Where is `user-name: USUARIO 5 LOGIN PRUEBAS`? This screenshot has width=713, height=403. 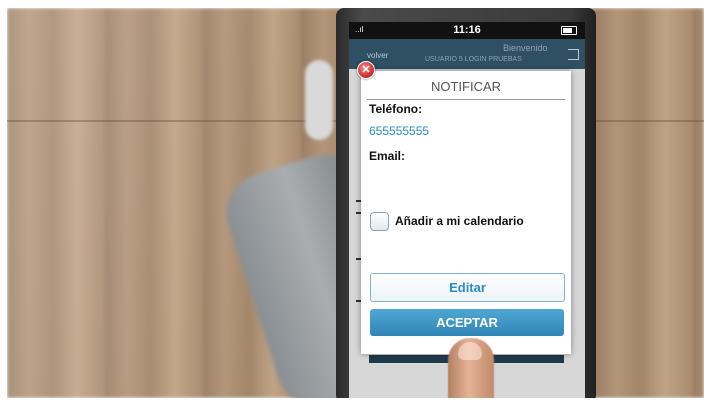
user-name: USUARIO 5 LOGIN PRUEBAS is located at coordinates (473, 59).